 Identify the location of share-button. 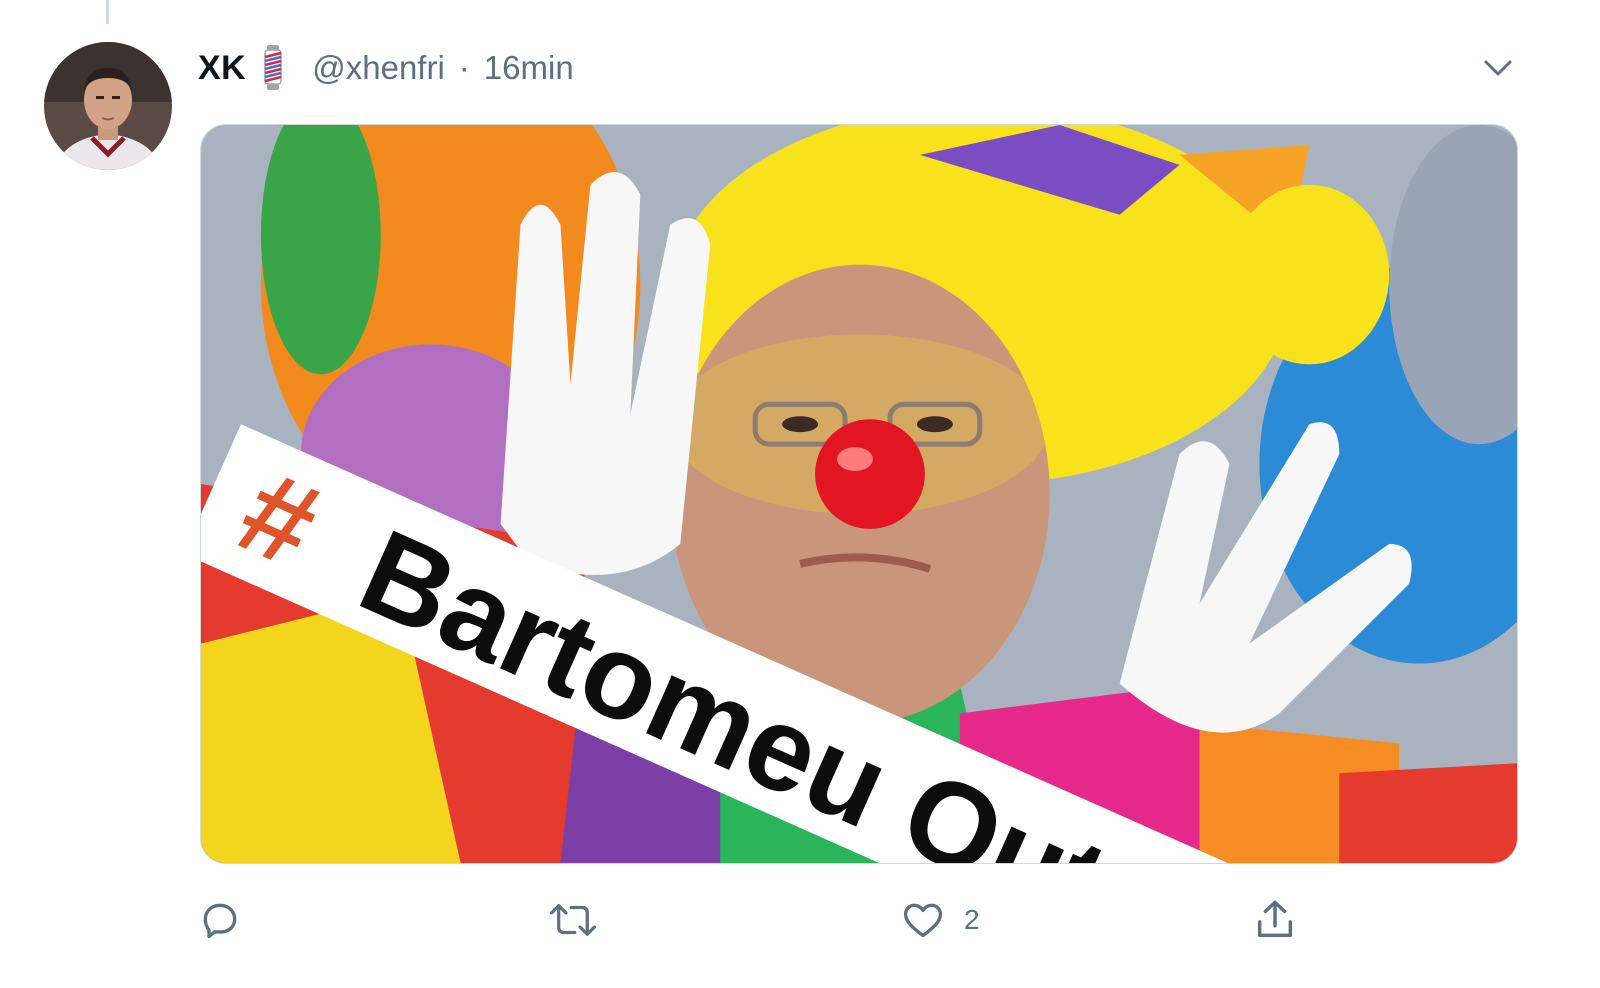
(1284, 920).